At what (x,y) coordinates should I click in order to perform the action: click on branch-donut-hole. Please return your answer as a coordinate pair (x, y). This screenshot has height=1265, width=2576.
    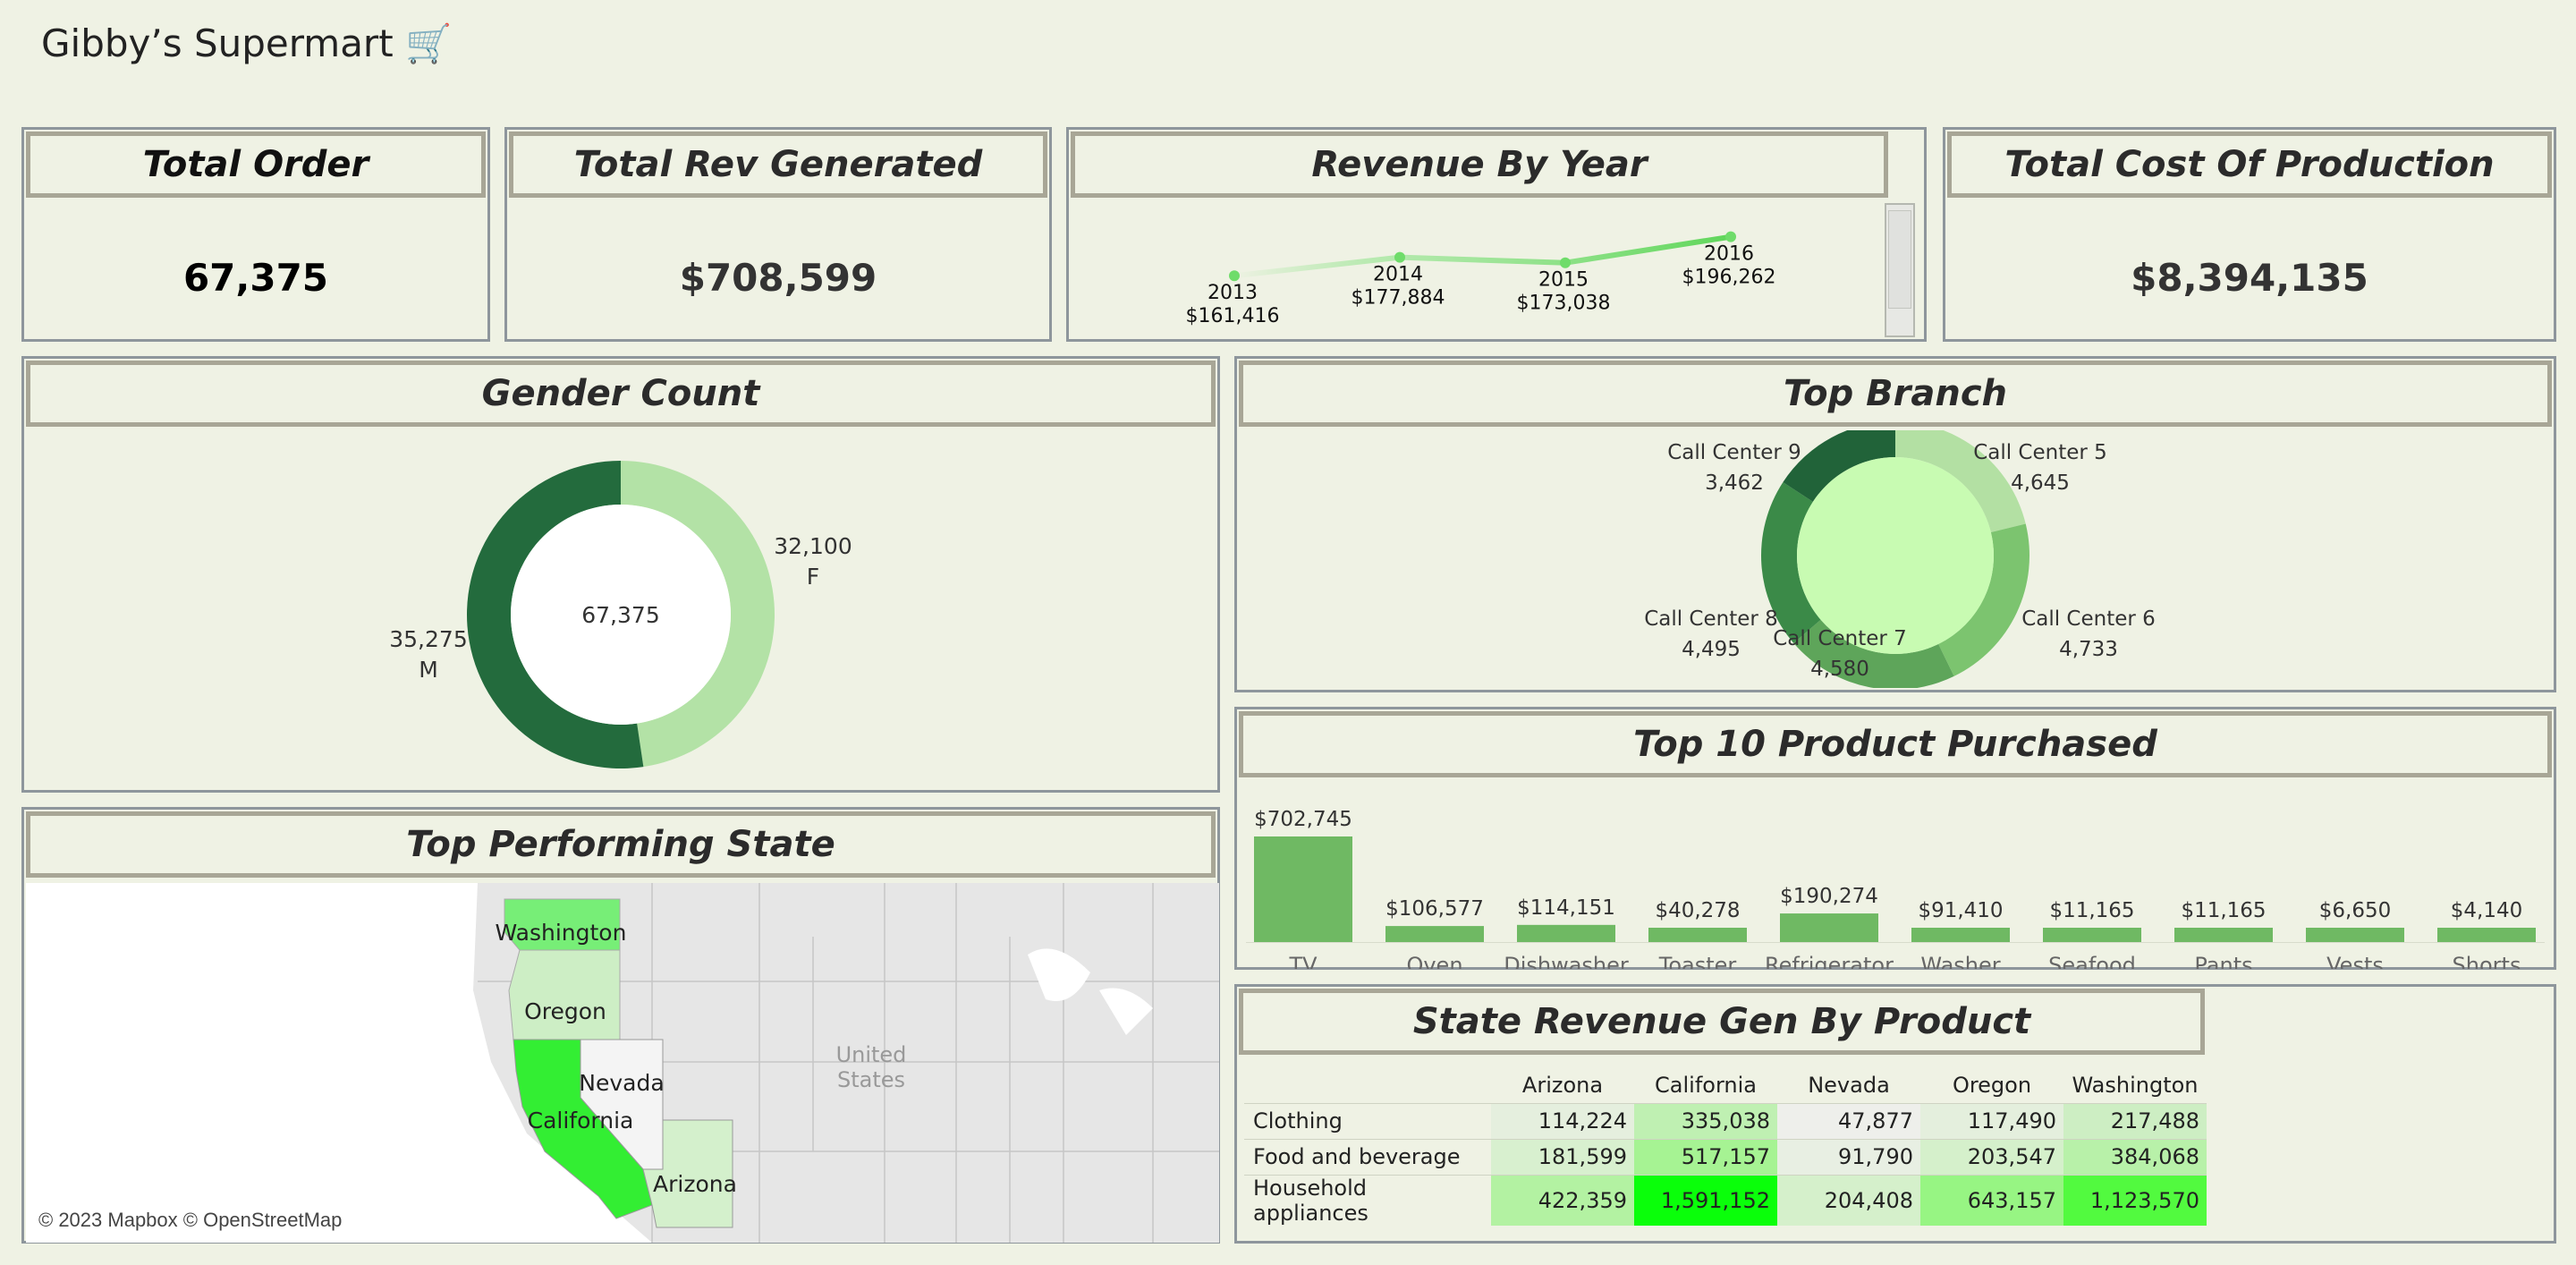
    Looking at the image, I should click on (1895, 555).